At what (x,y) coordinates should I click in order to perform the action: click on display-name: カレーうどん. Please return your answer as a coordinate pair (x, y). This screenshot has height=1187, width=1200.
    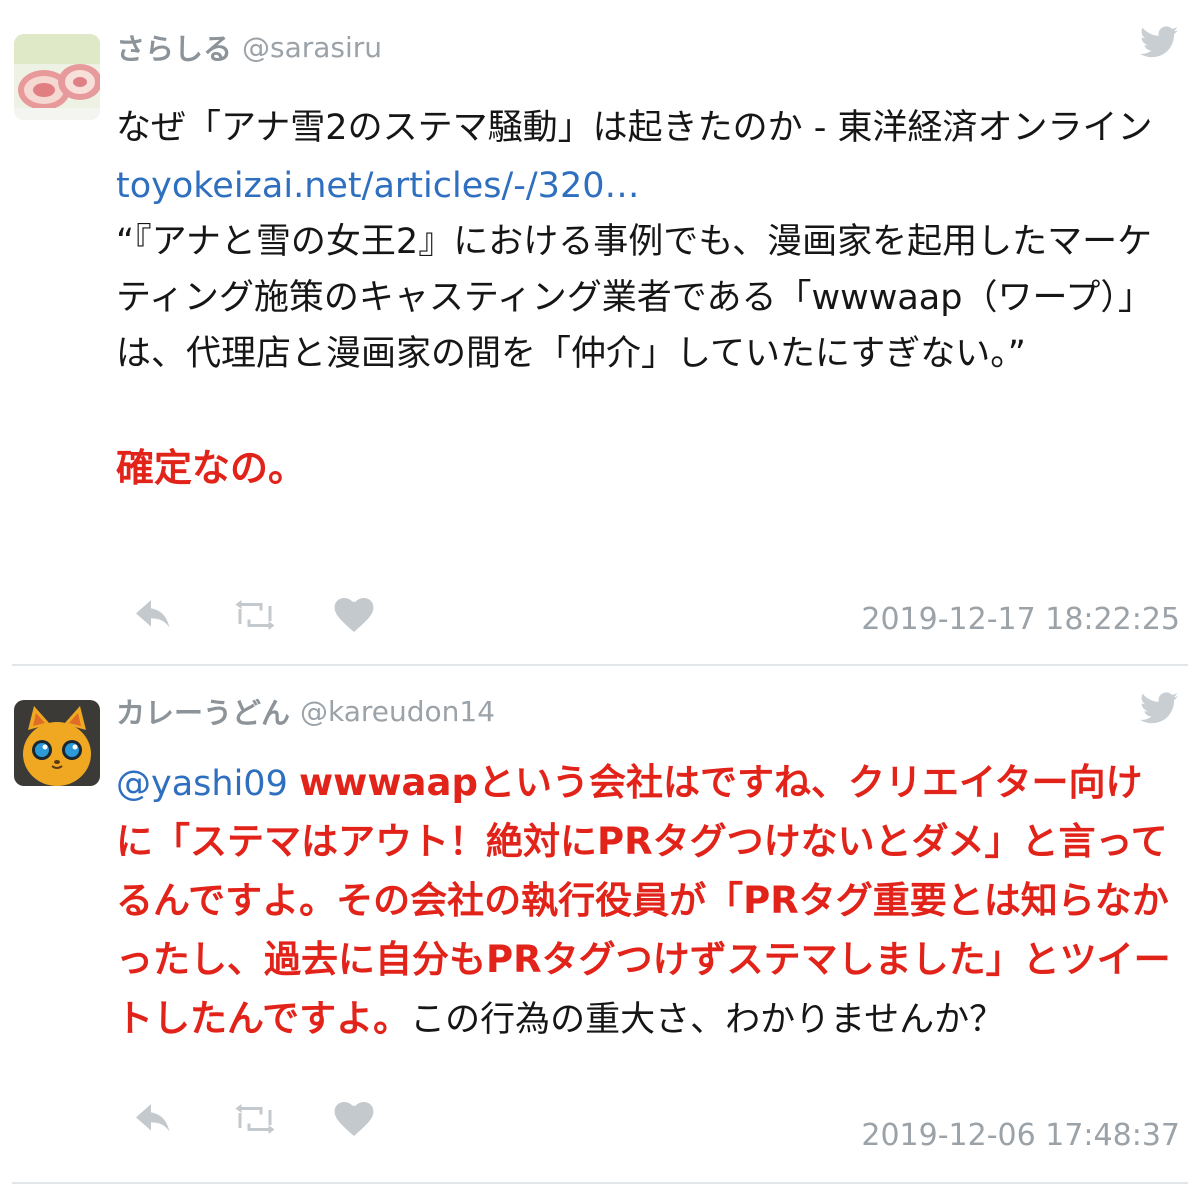
    Looking at the image, I should click on (203, 711).